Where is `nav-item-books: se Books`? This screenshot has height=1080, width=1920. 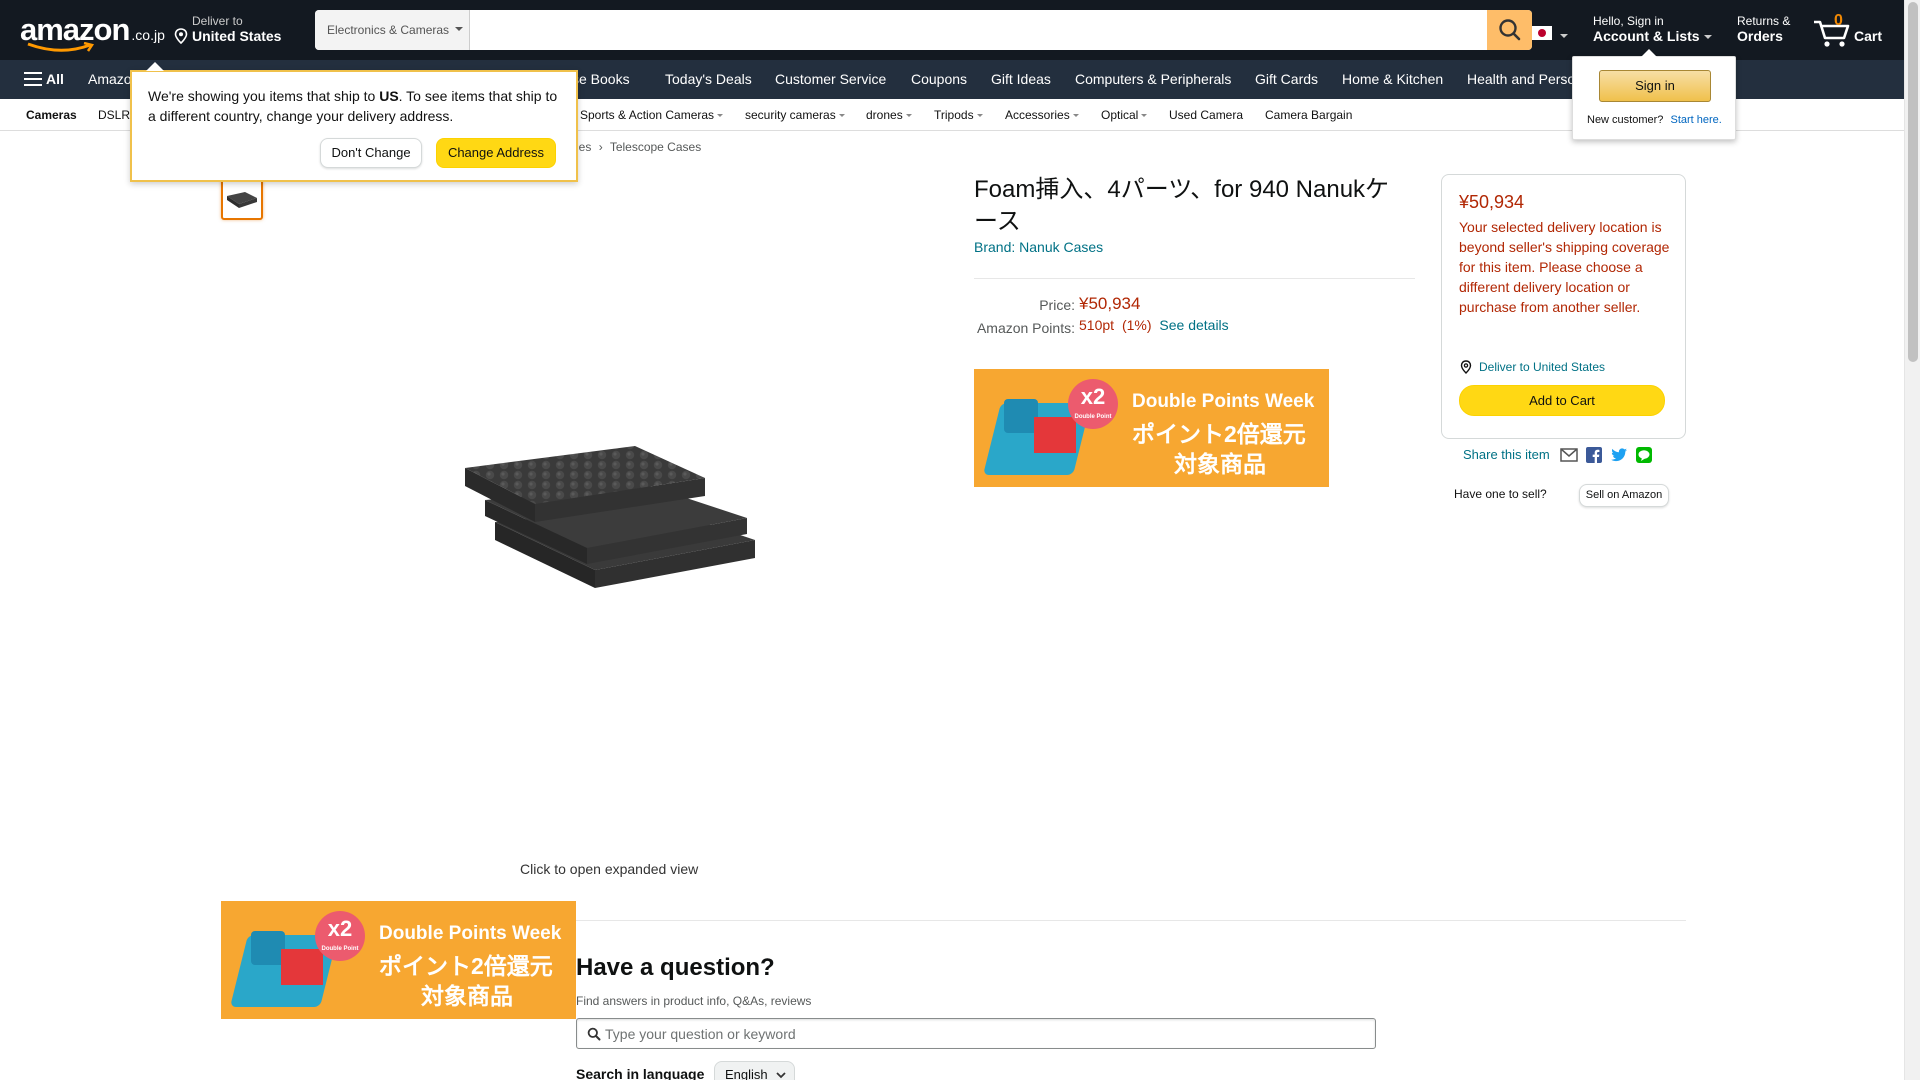 nav-item-books: se Books is located at coordinates (601, 79).